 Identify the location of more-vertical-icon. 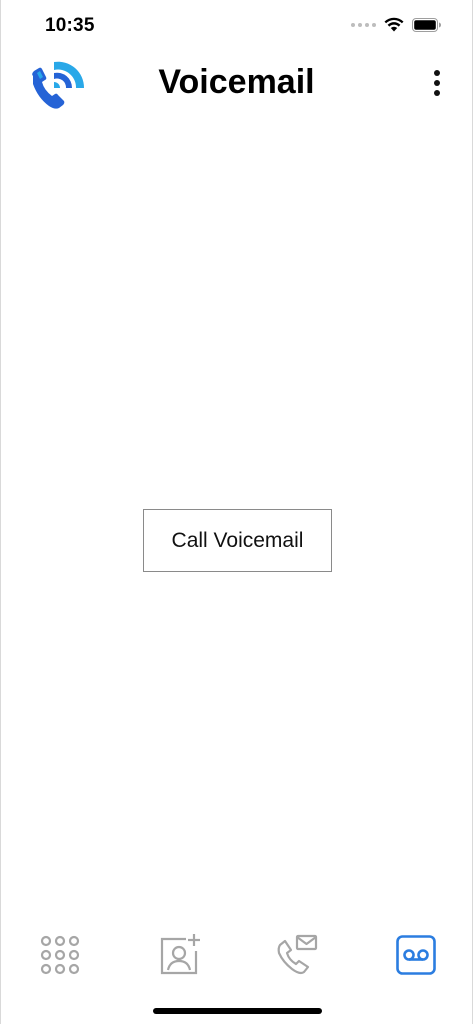
(437, 83).